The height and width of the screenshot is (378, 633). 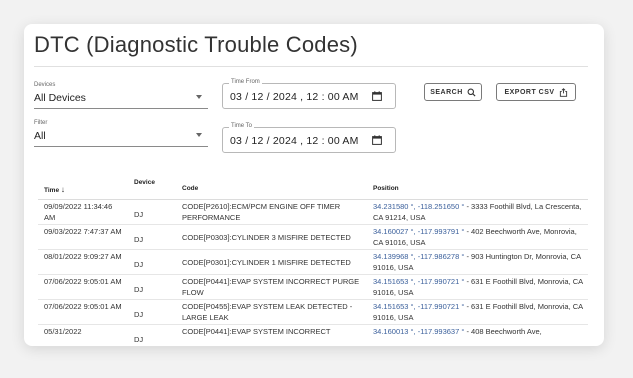 What do you see at coordinates (471, 92) in the screenshot?
I see `search-icon` at bounding box center [471, 92].